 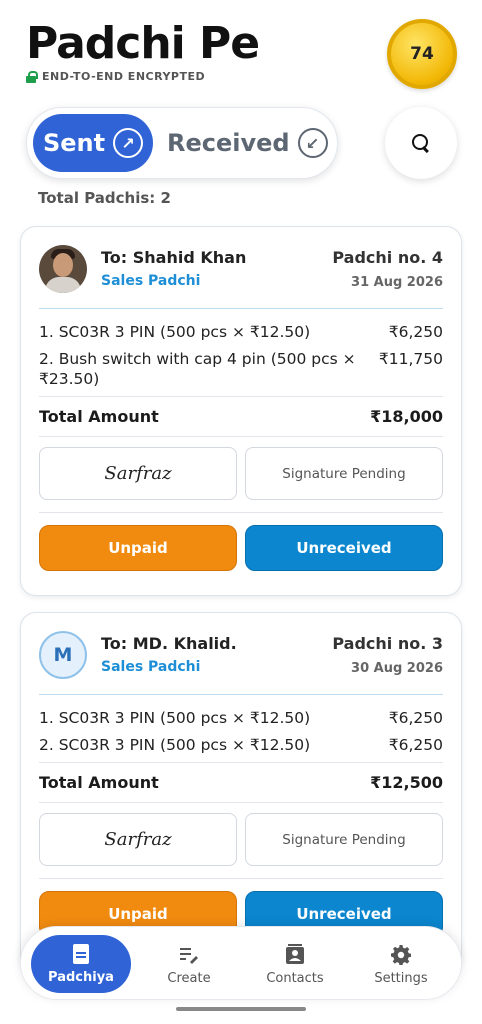 I want to click on document-icon, so click(x=81, y=953).